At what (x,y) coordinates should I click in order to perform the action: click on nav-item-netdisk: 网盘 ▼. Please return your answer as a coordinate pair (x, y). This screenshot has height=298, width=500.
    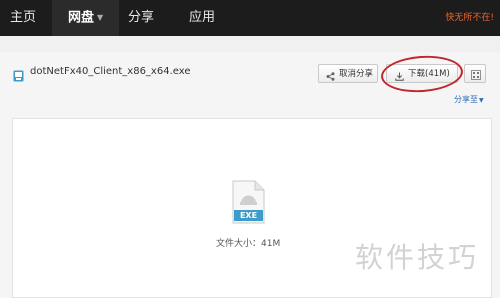
    Looking at the image, I should click on (86, 18).